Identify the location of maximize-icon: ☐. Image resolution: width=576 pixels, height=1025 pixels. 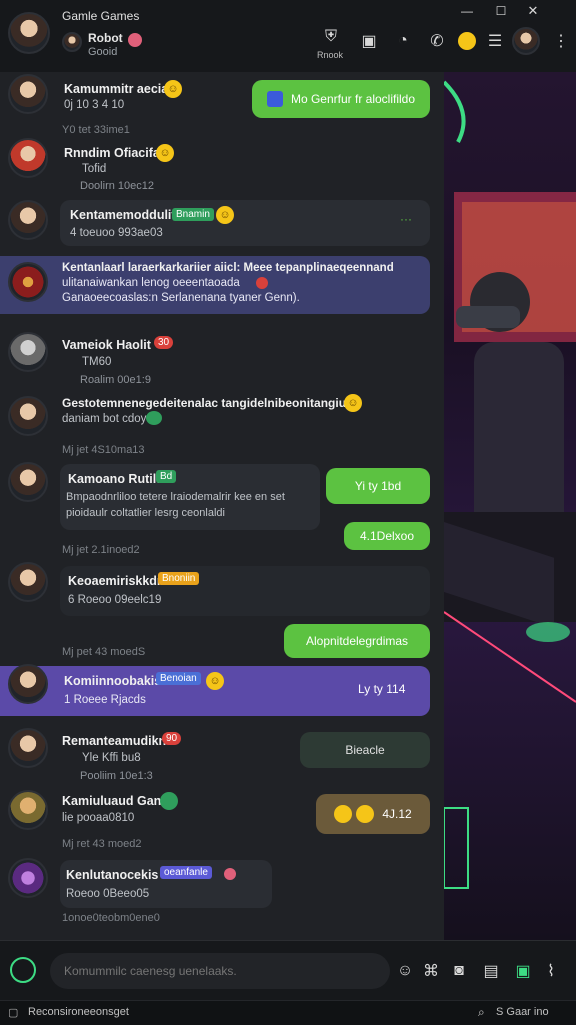
(501, 11).